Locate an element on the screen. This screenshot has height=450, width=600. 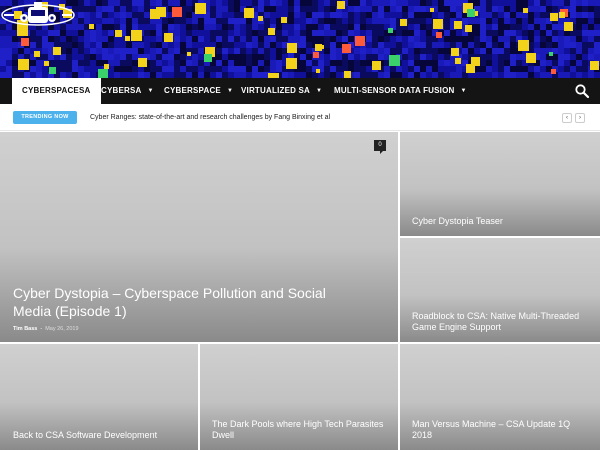
trending-next-button: › is located at coordinates (580, 118).